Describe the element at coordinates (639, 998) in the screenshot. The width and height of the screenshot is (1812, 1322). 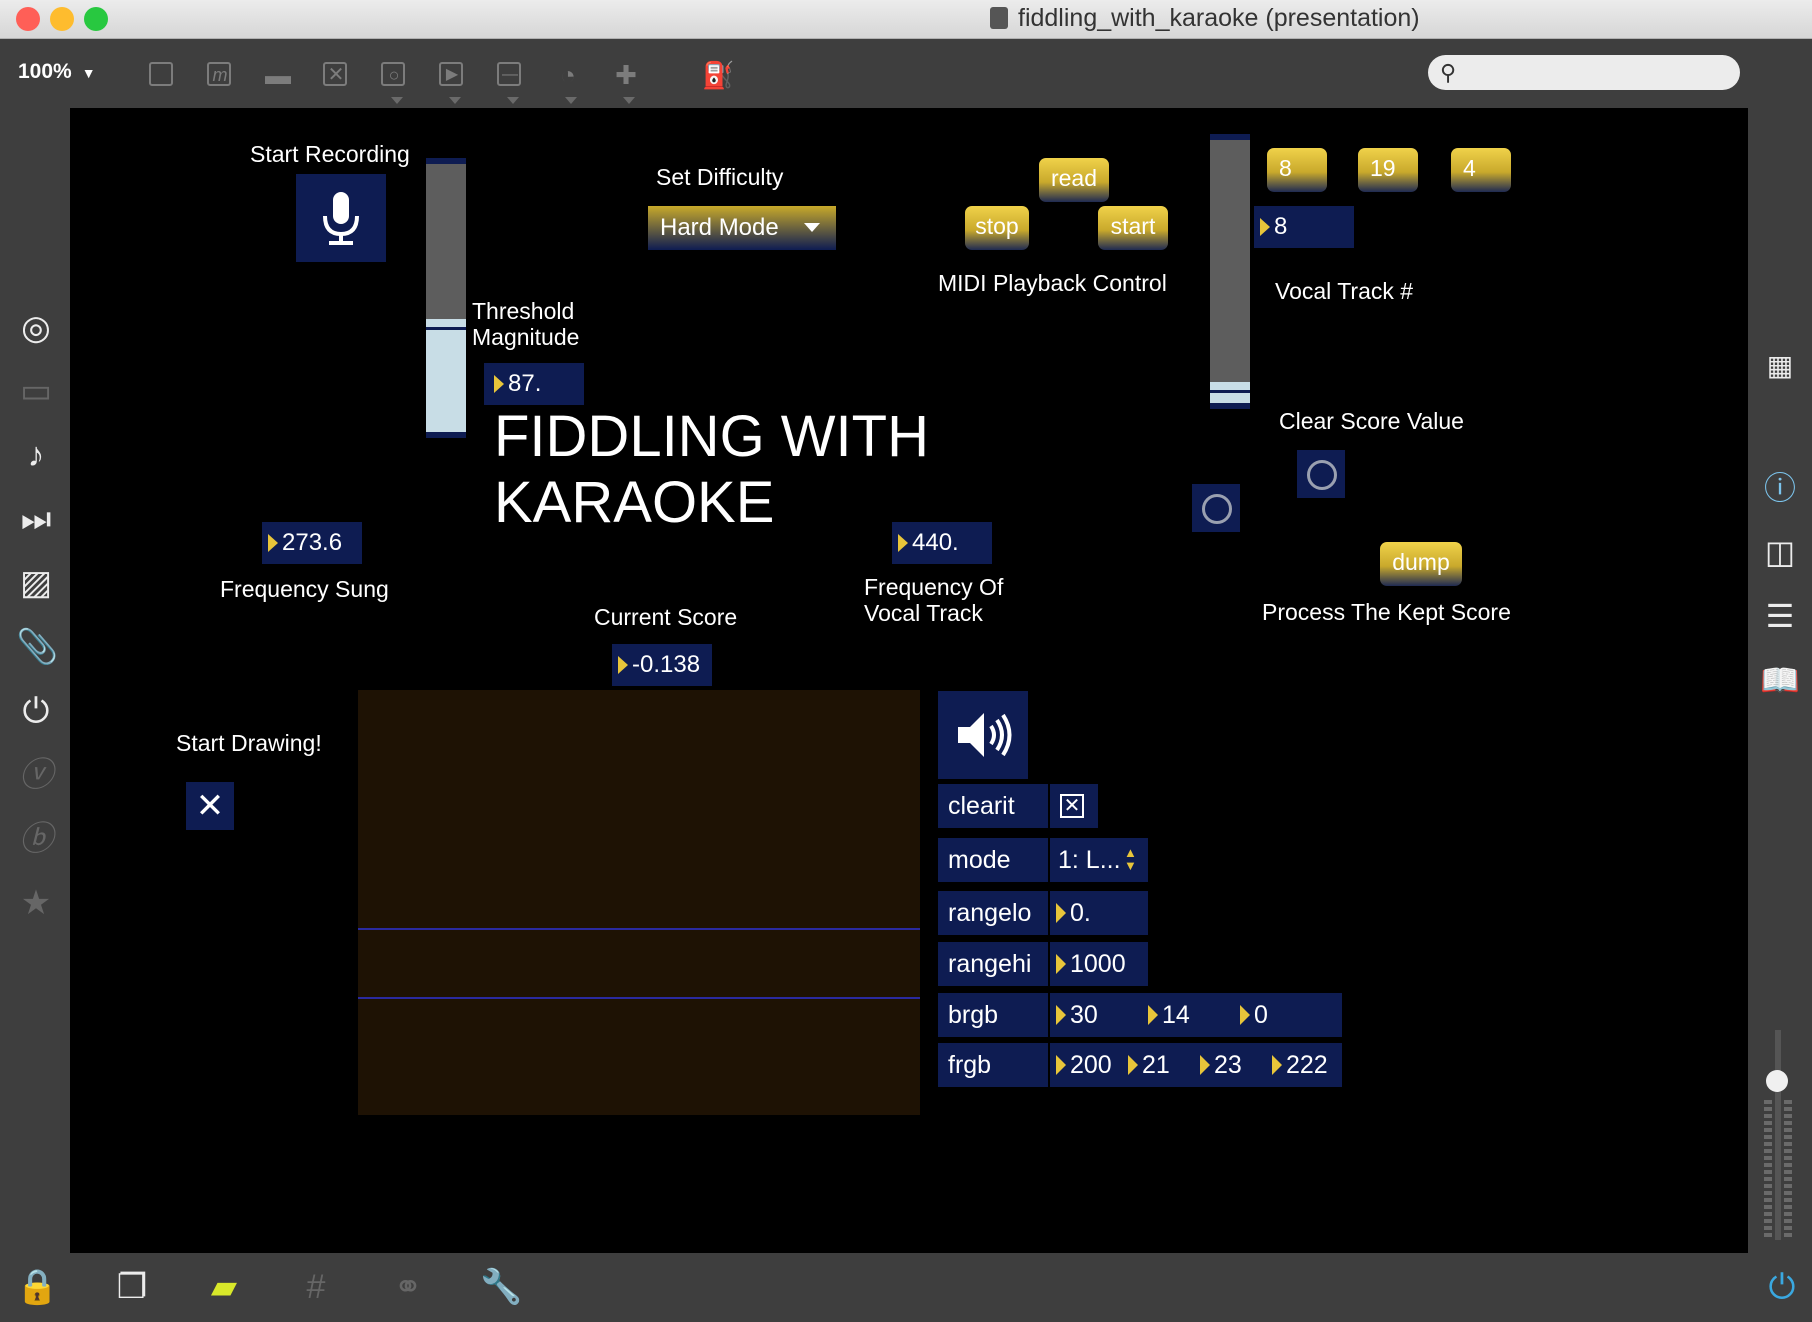
I see `pitch-line` at that location.